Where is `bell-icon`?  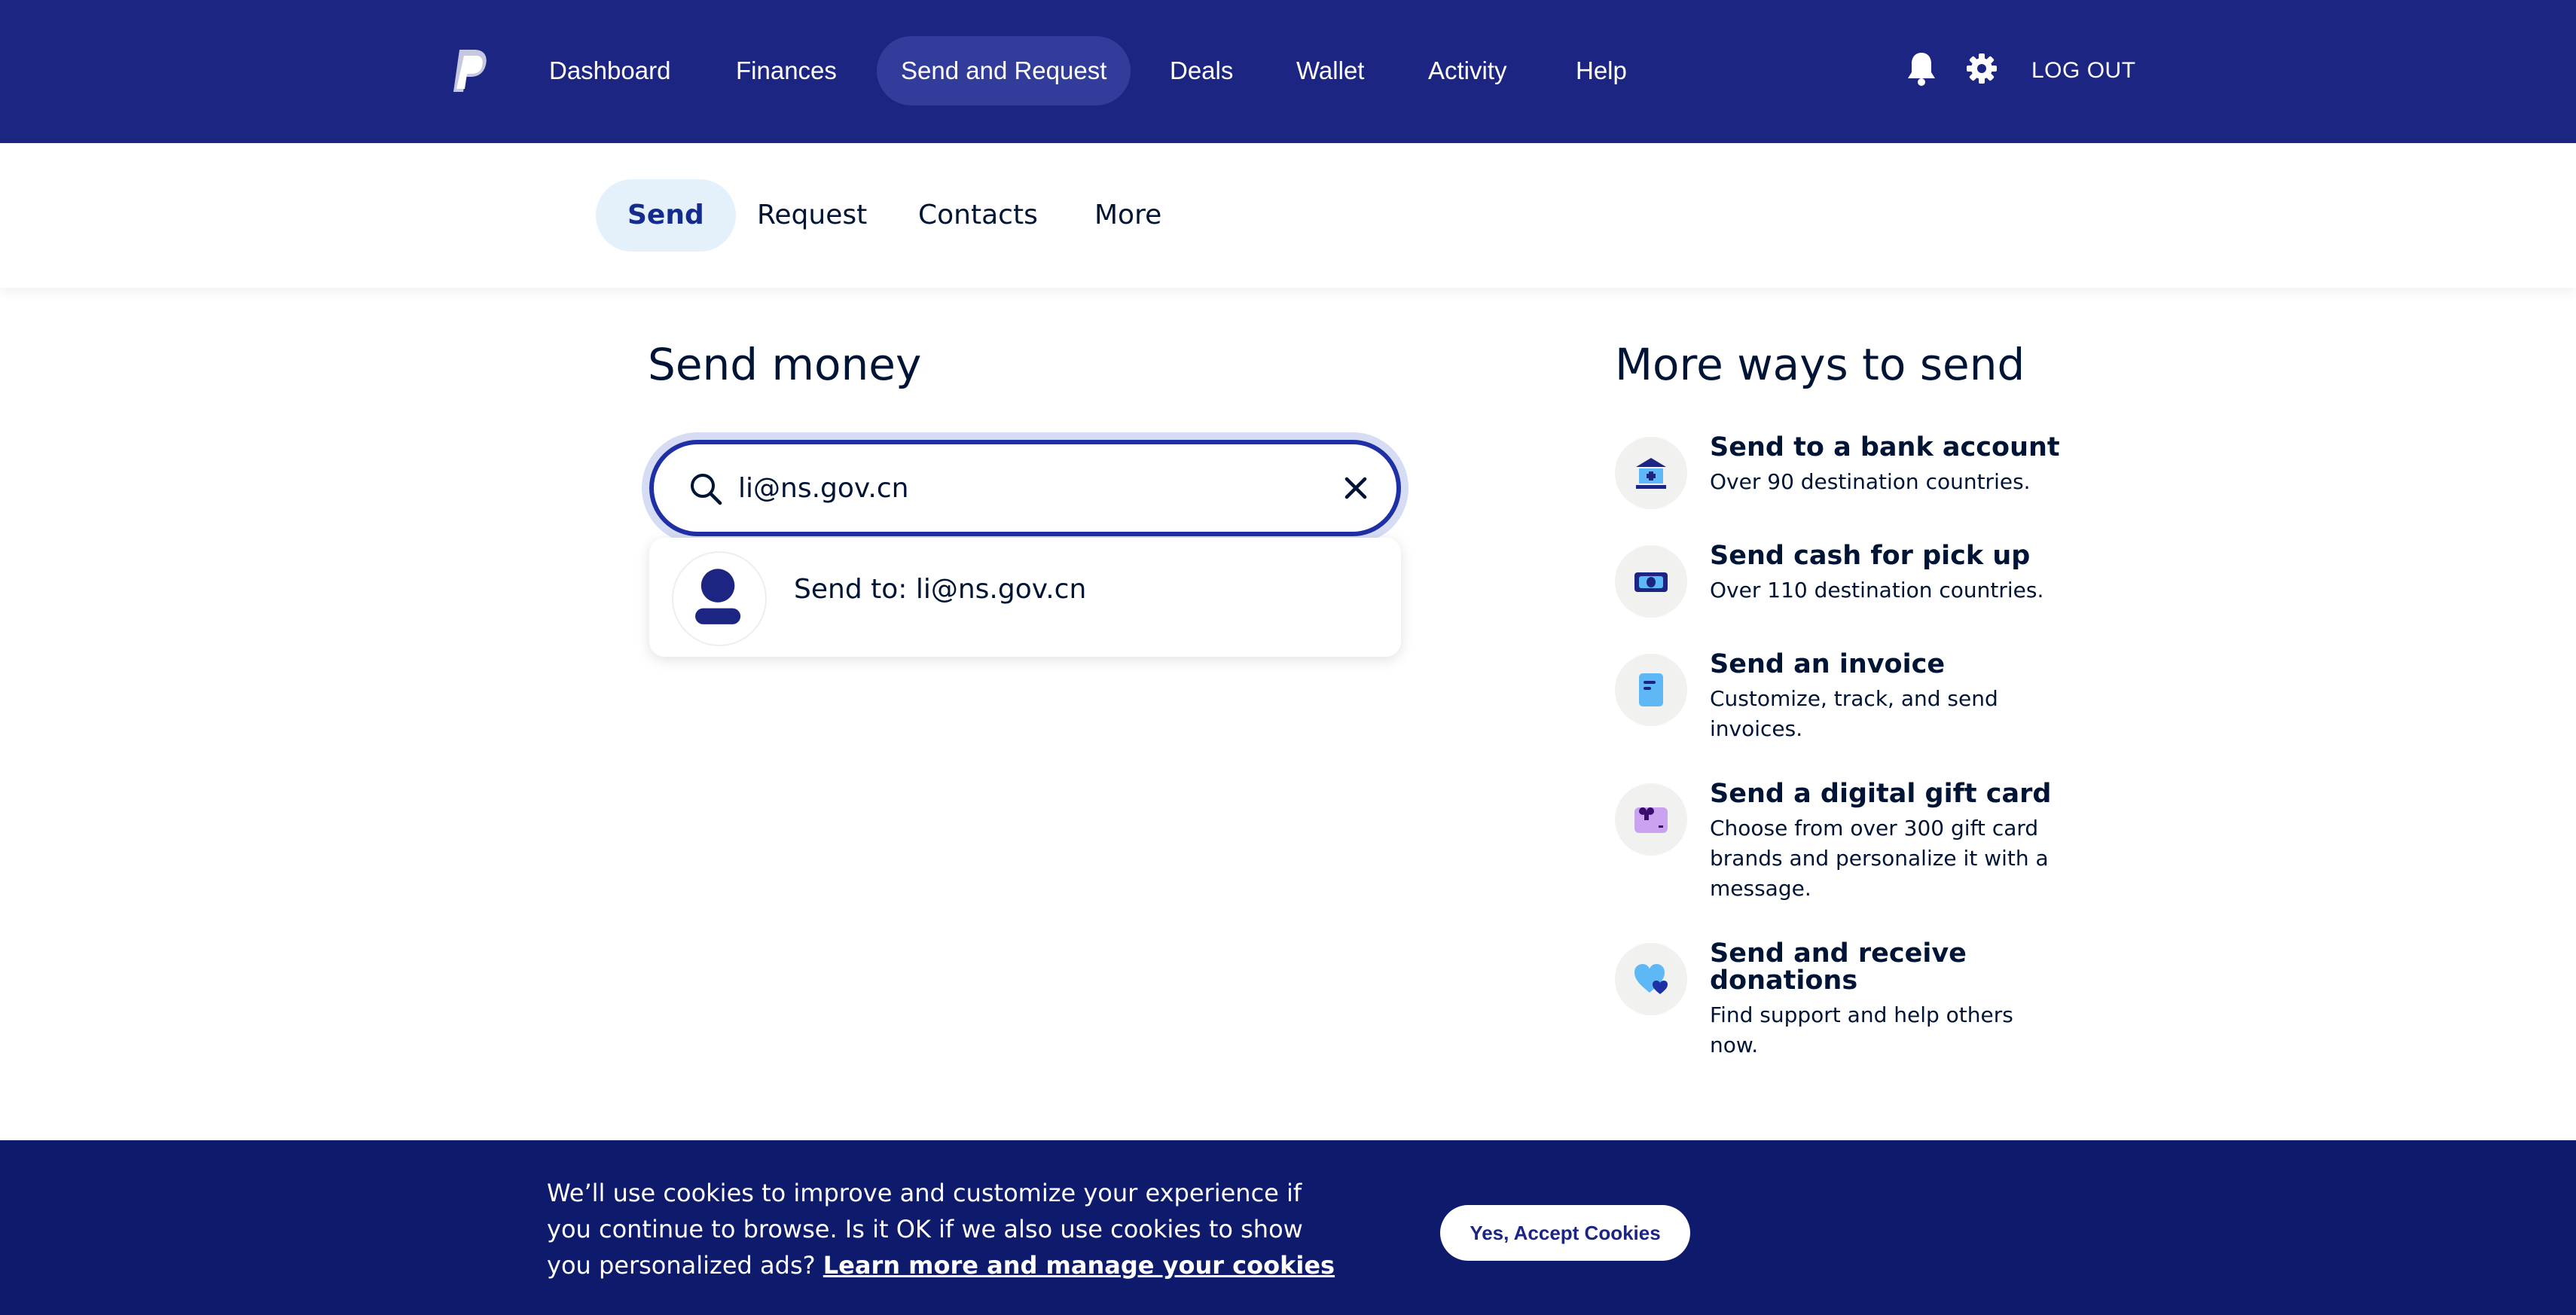
bell-icon is located at coordinates (1922, 68).